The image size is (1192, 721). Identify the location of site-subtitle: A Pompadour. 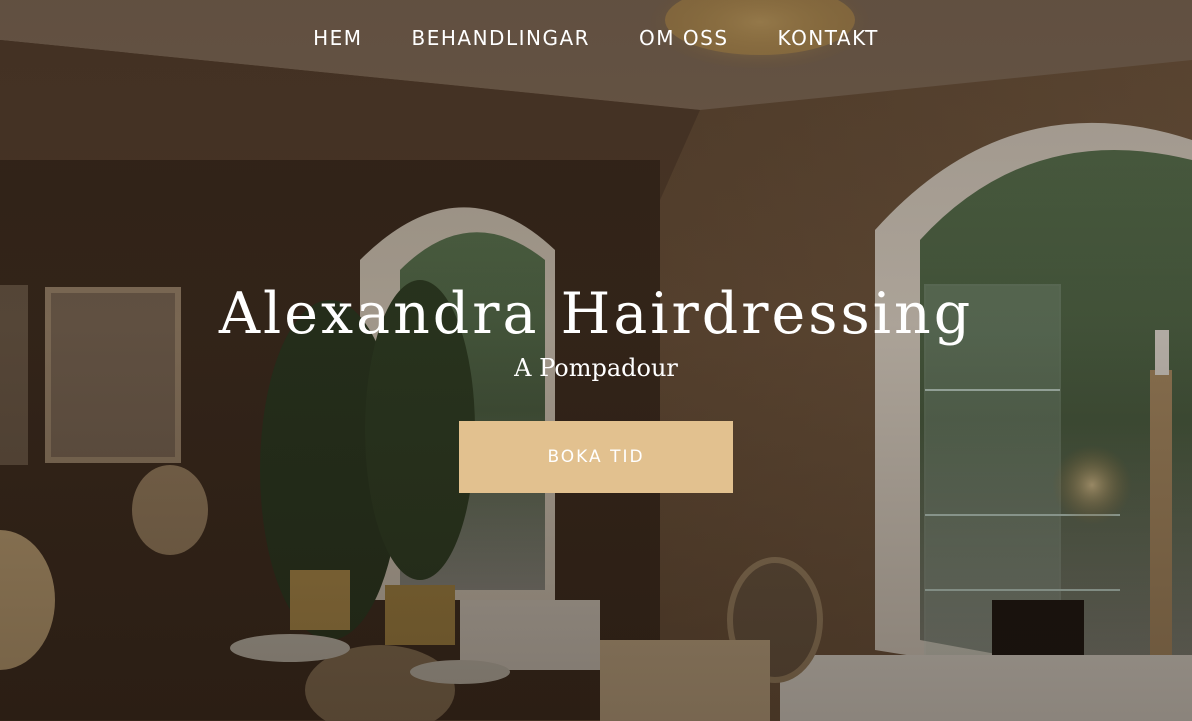
(596, 368).